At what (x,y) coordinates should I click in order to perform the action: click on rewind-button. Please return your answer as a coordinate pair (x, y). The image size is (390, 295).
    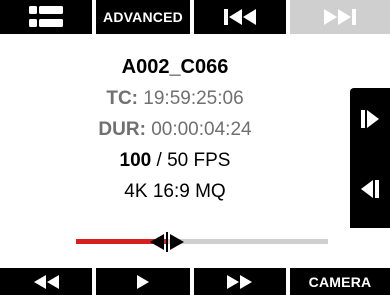
    Looking at the image, I should click on (46, 281).